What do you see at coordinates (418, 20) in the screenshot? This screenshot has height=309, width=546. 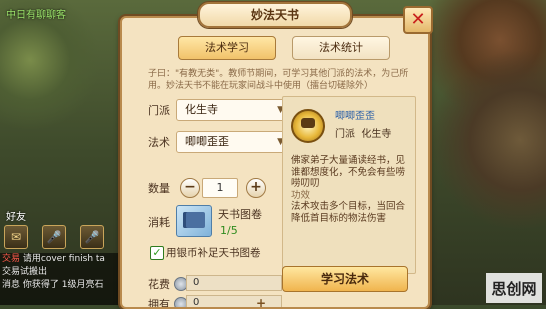 I see `close-icon: ✕` at bounding box center [418, 20].